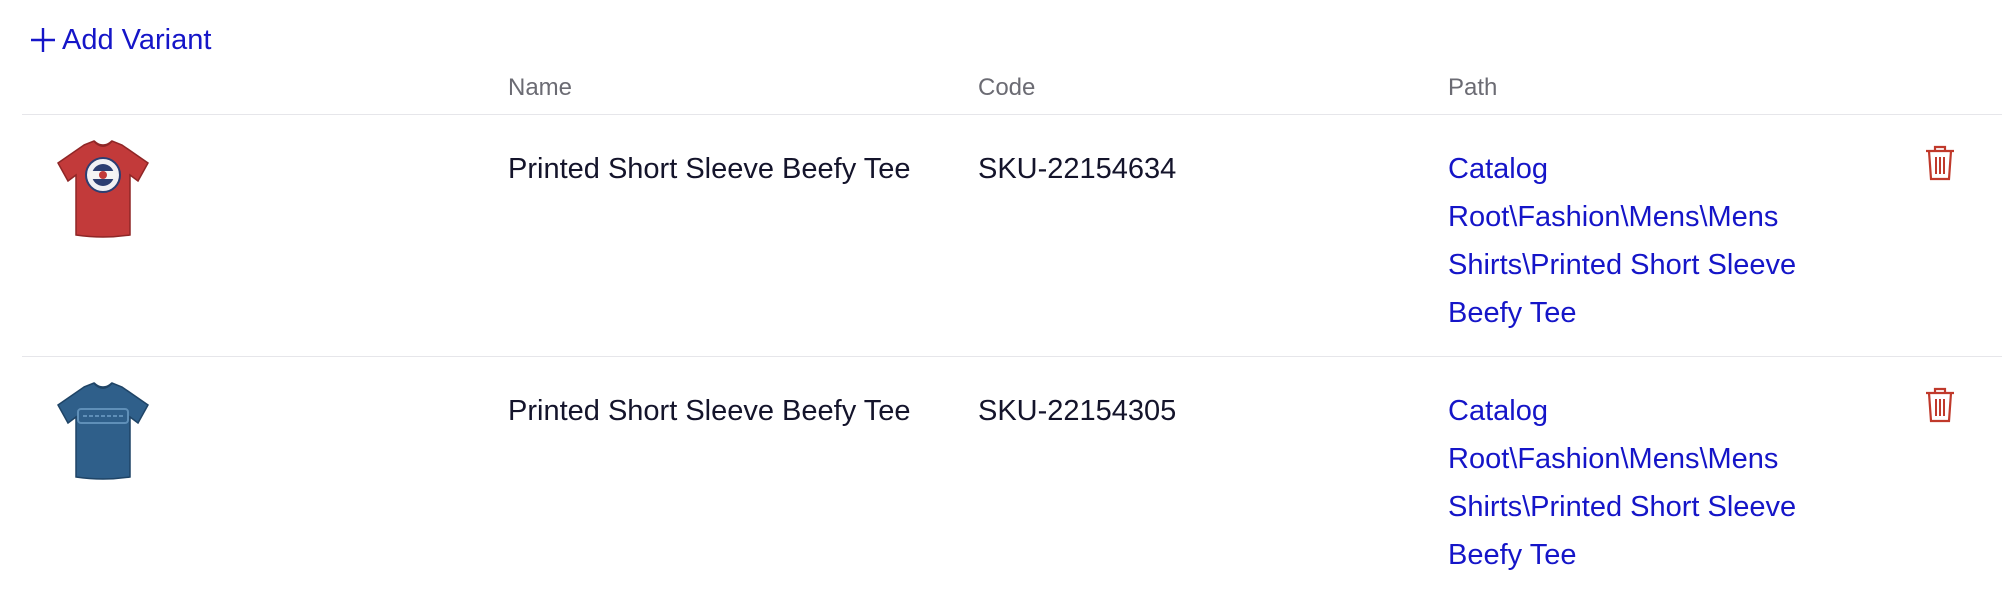  Describe the element at coordinates (1077, 169) in the screenshot. I see `variant-code: SKU-22154634` at that location.